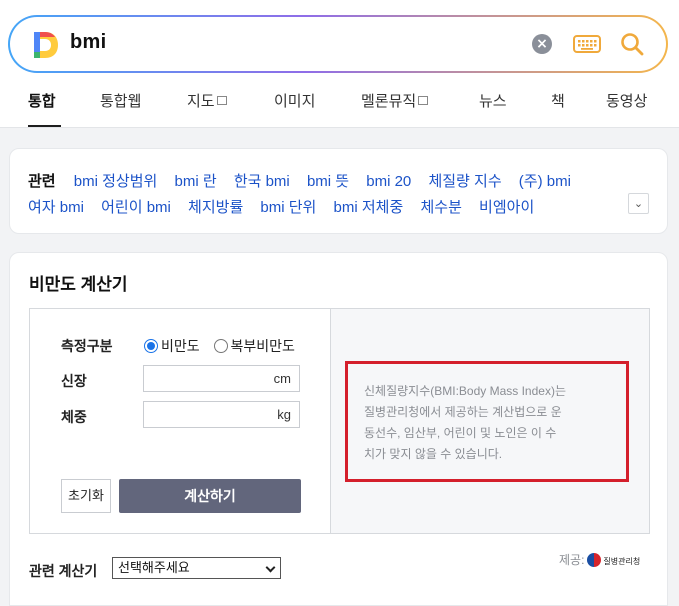 This screenshot has width=679, height=606. What do you see at coordinates (282, 378) in the screenshot?
I see `height-unit: cm` at bounding box center [282, 378].